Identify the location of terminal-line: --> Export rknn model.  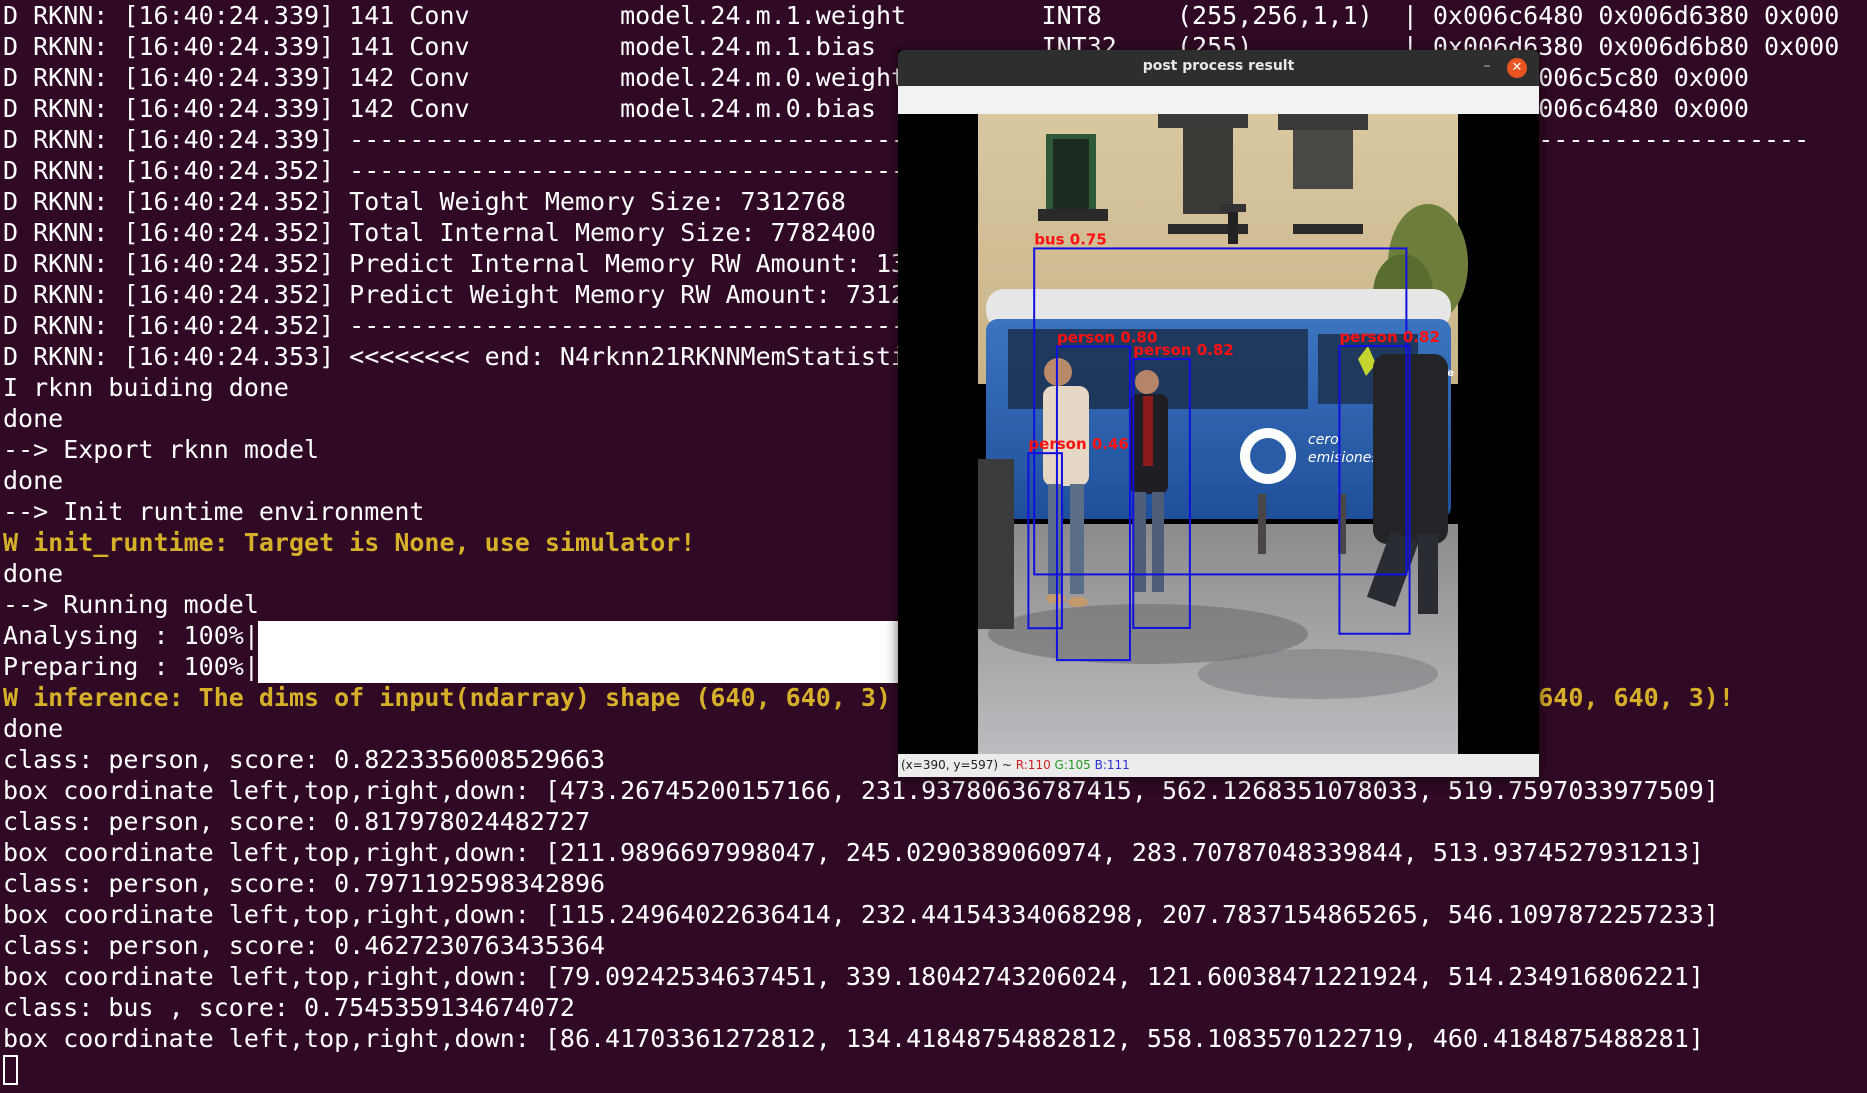
(161, 449).